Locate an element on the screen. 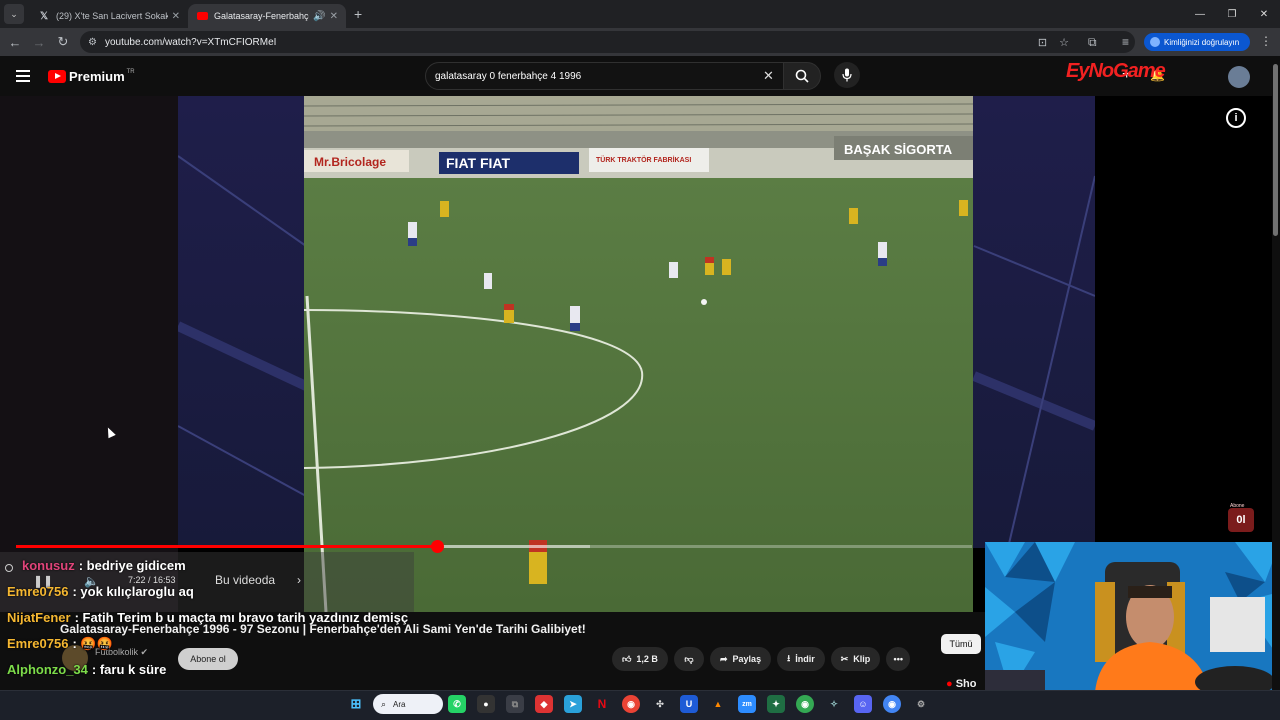  webcam-scene is located at coordinates (1132, 617).